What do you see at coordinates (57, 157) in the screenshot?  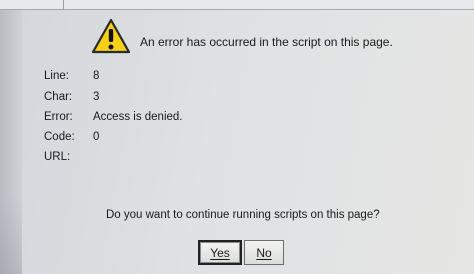 I see `detail-label-url: URL:` at bounding box center [57, 157].